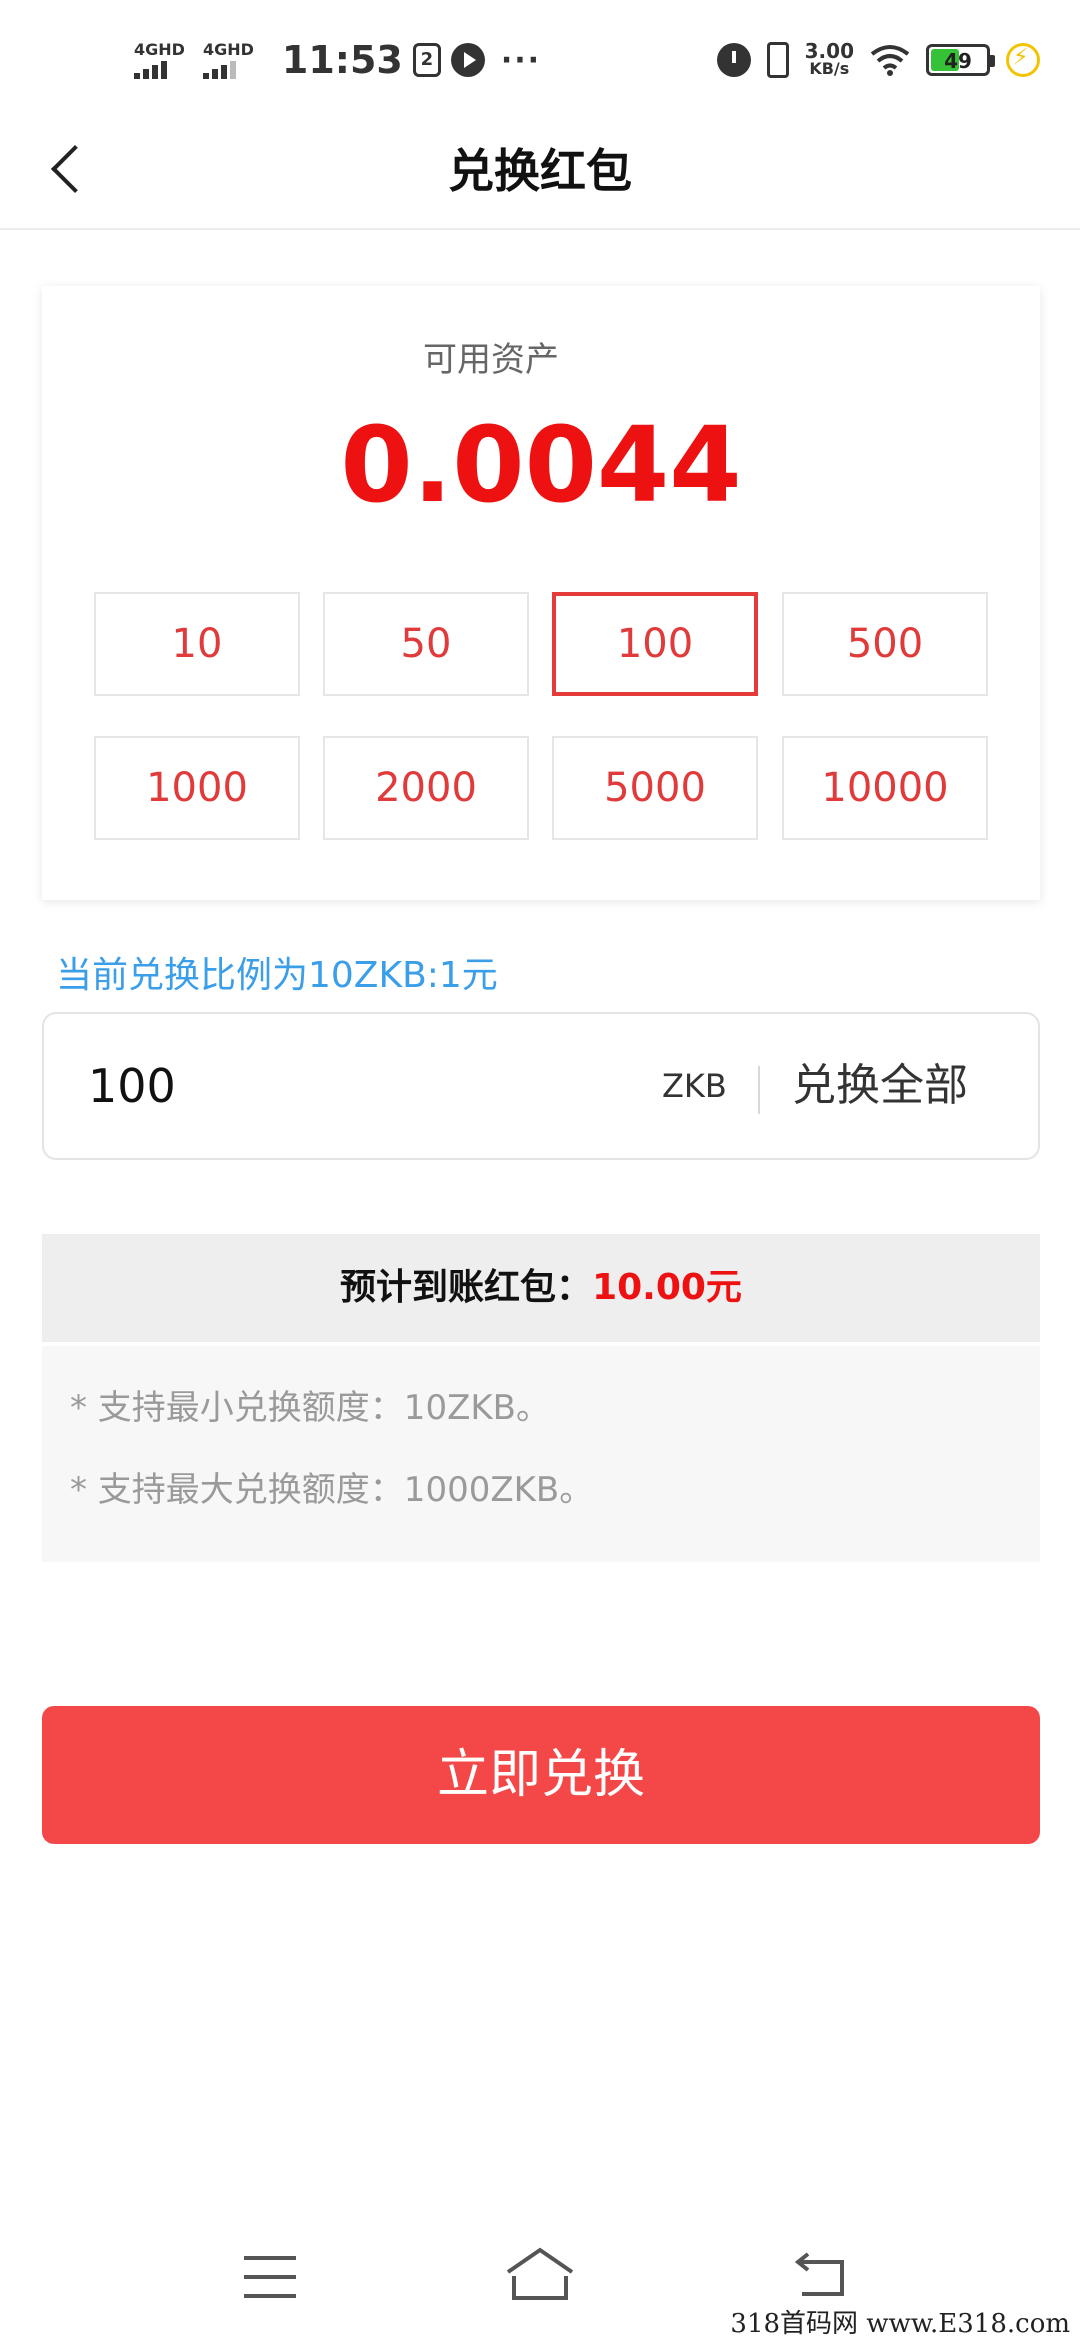 The image size is (1080, 2340). Describe the element at coordinates (733, 60) in the screenshot. I see `alarm-icon` at that location.